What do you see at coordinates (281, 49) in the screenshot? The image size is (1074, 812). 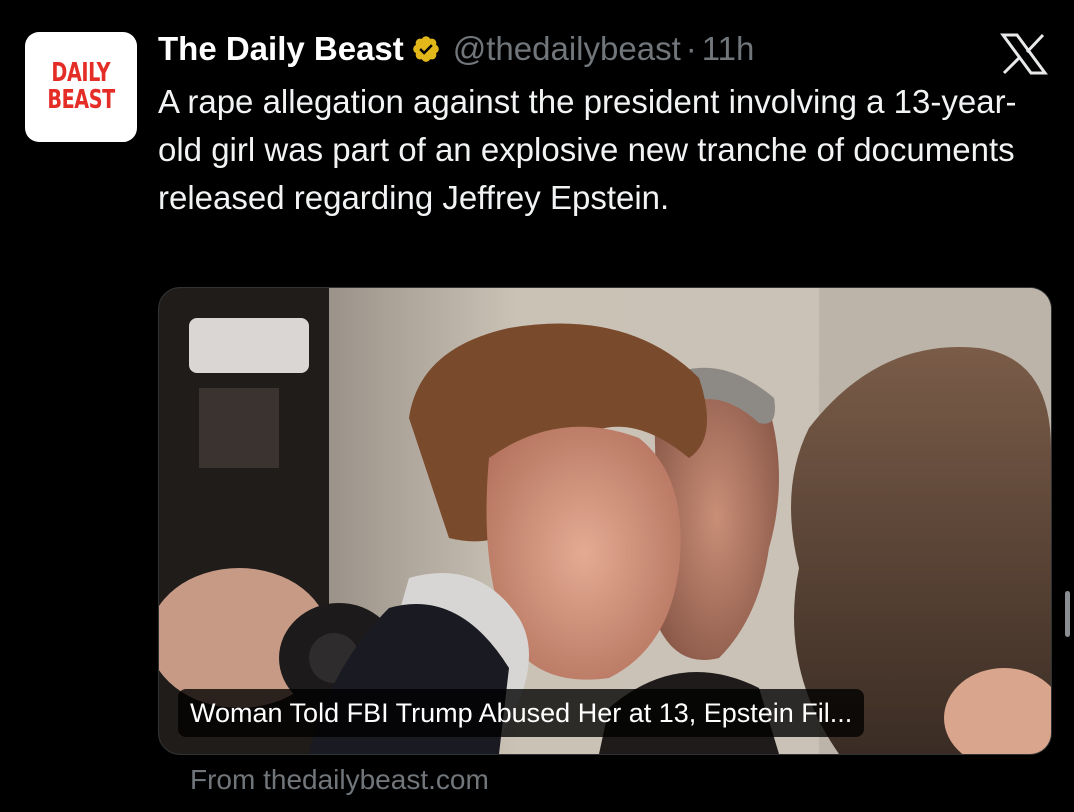 I see `display-name: The Daily Beast` at bounding box center [281, 49].